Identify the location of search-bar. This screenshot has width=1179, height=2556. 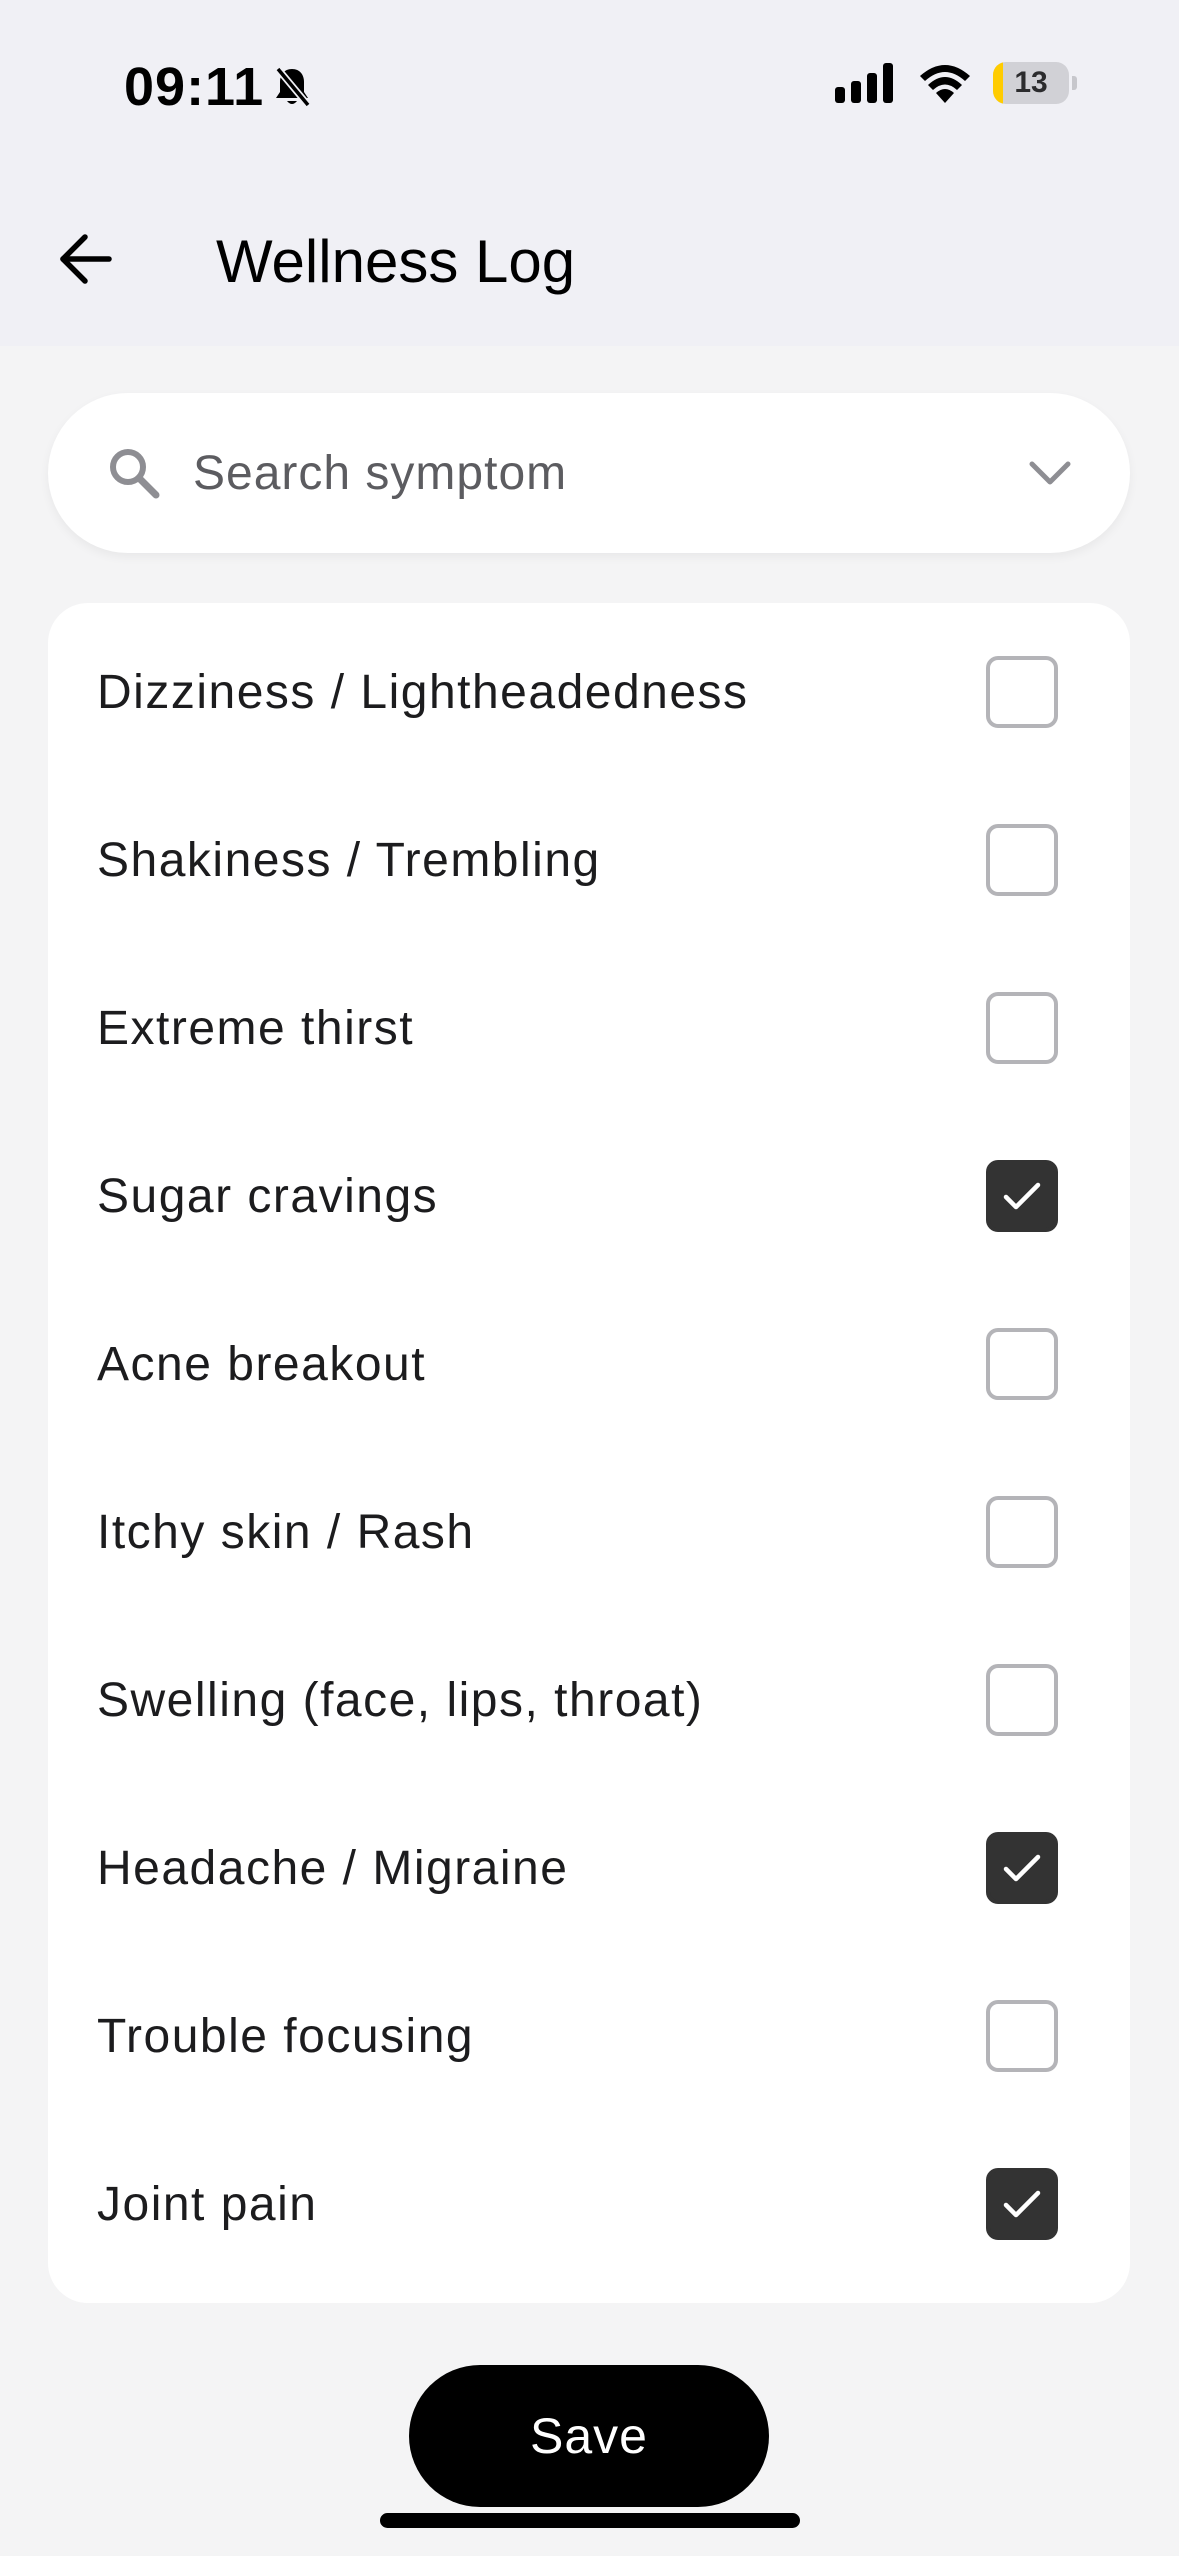
(589, 473).